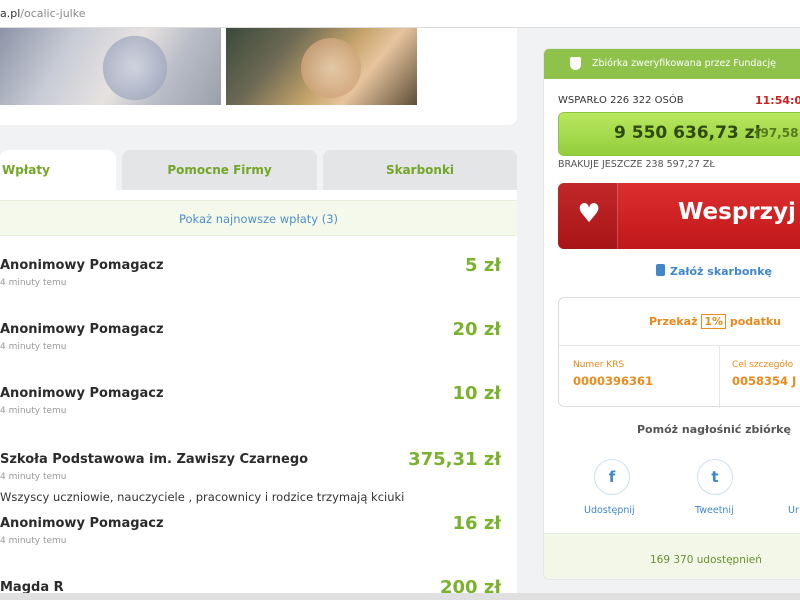 The width and height of the screenshot is (800, 600). Describe the element at coordinates (721, 271) in the screenshot. I see `piggybank-label: Załóż skarbonkę` at that location.